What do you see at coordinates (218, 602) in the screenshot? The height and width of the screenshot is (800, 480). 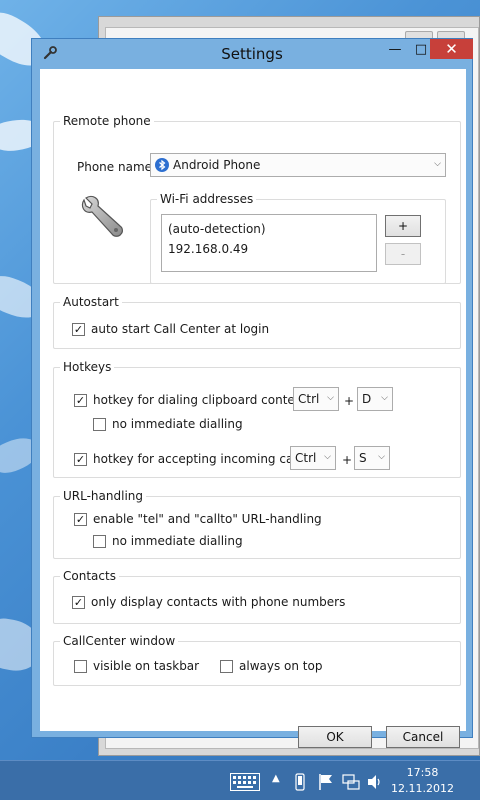 I see `only-phone-contacts-label: only display contacts with phone numbers` at bounding box center [218, 602].